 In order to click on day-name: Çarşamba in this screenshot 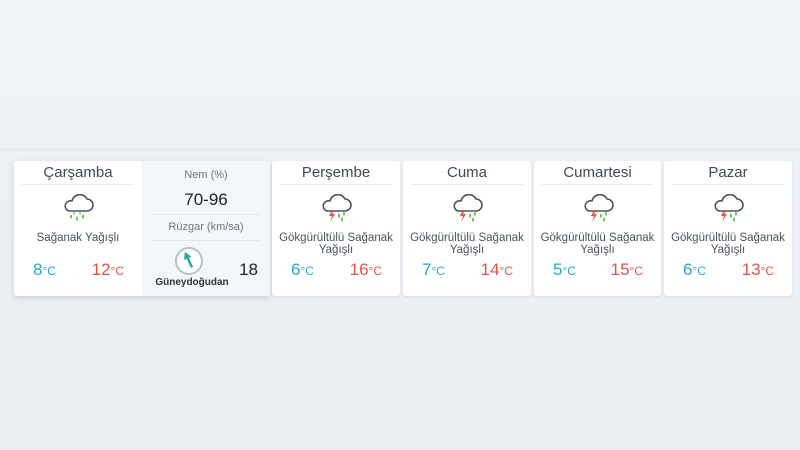, I will do `click(78, 173)`.